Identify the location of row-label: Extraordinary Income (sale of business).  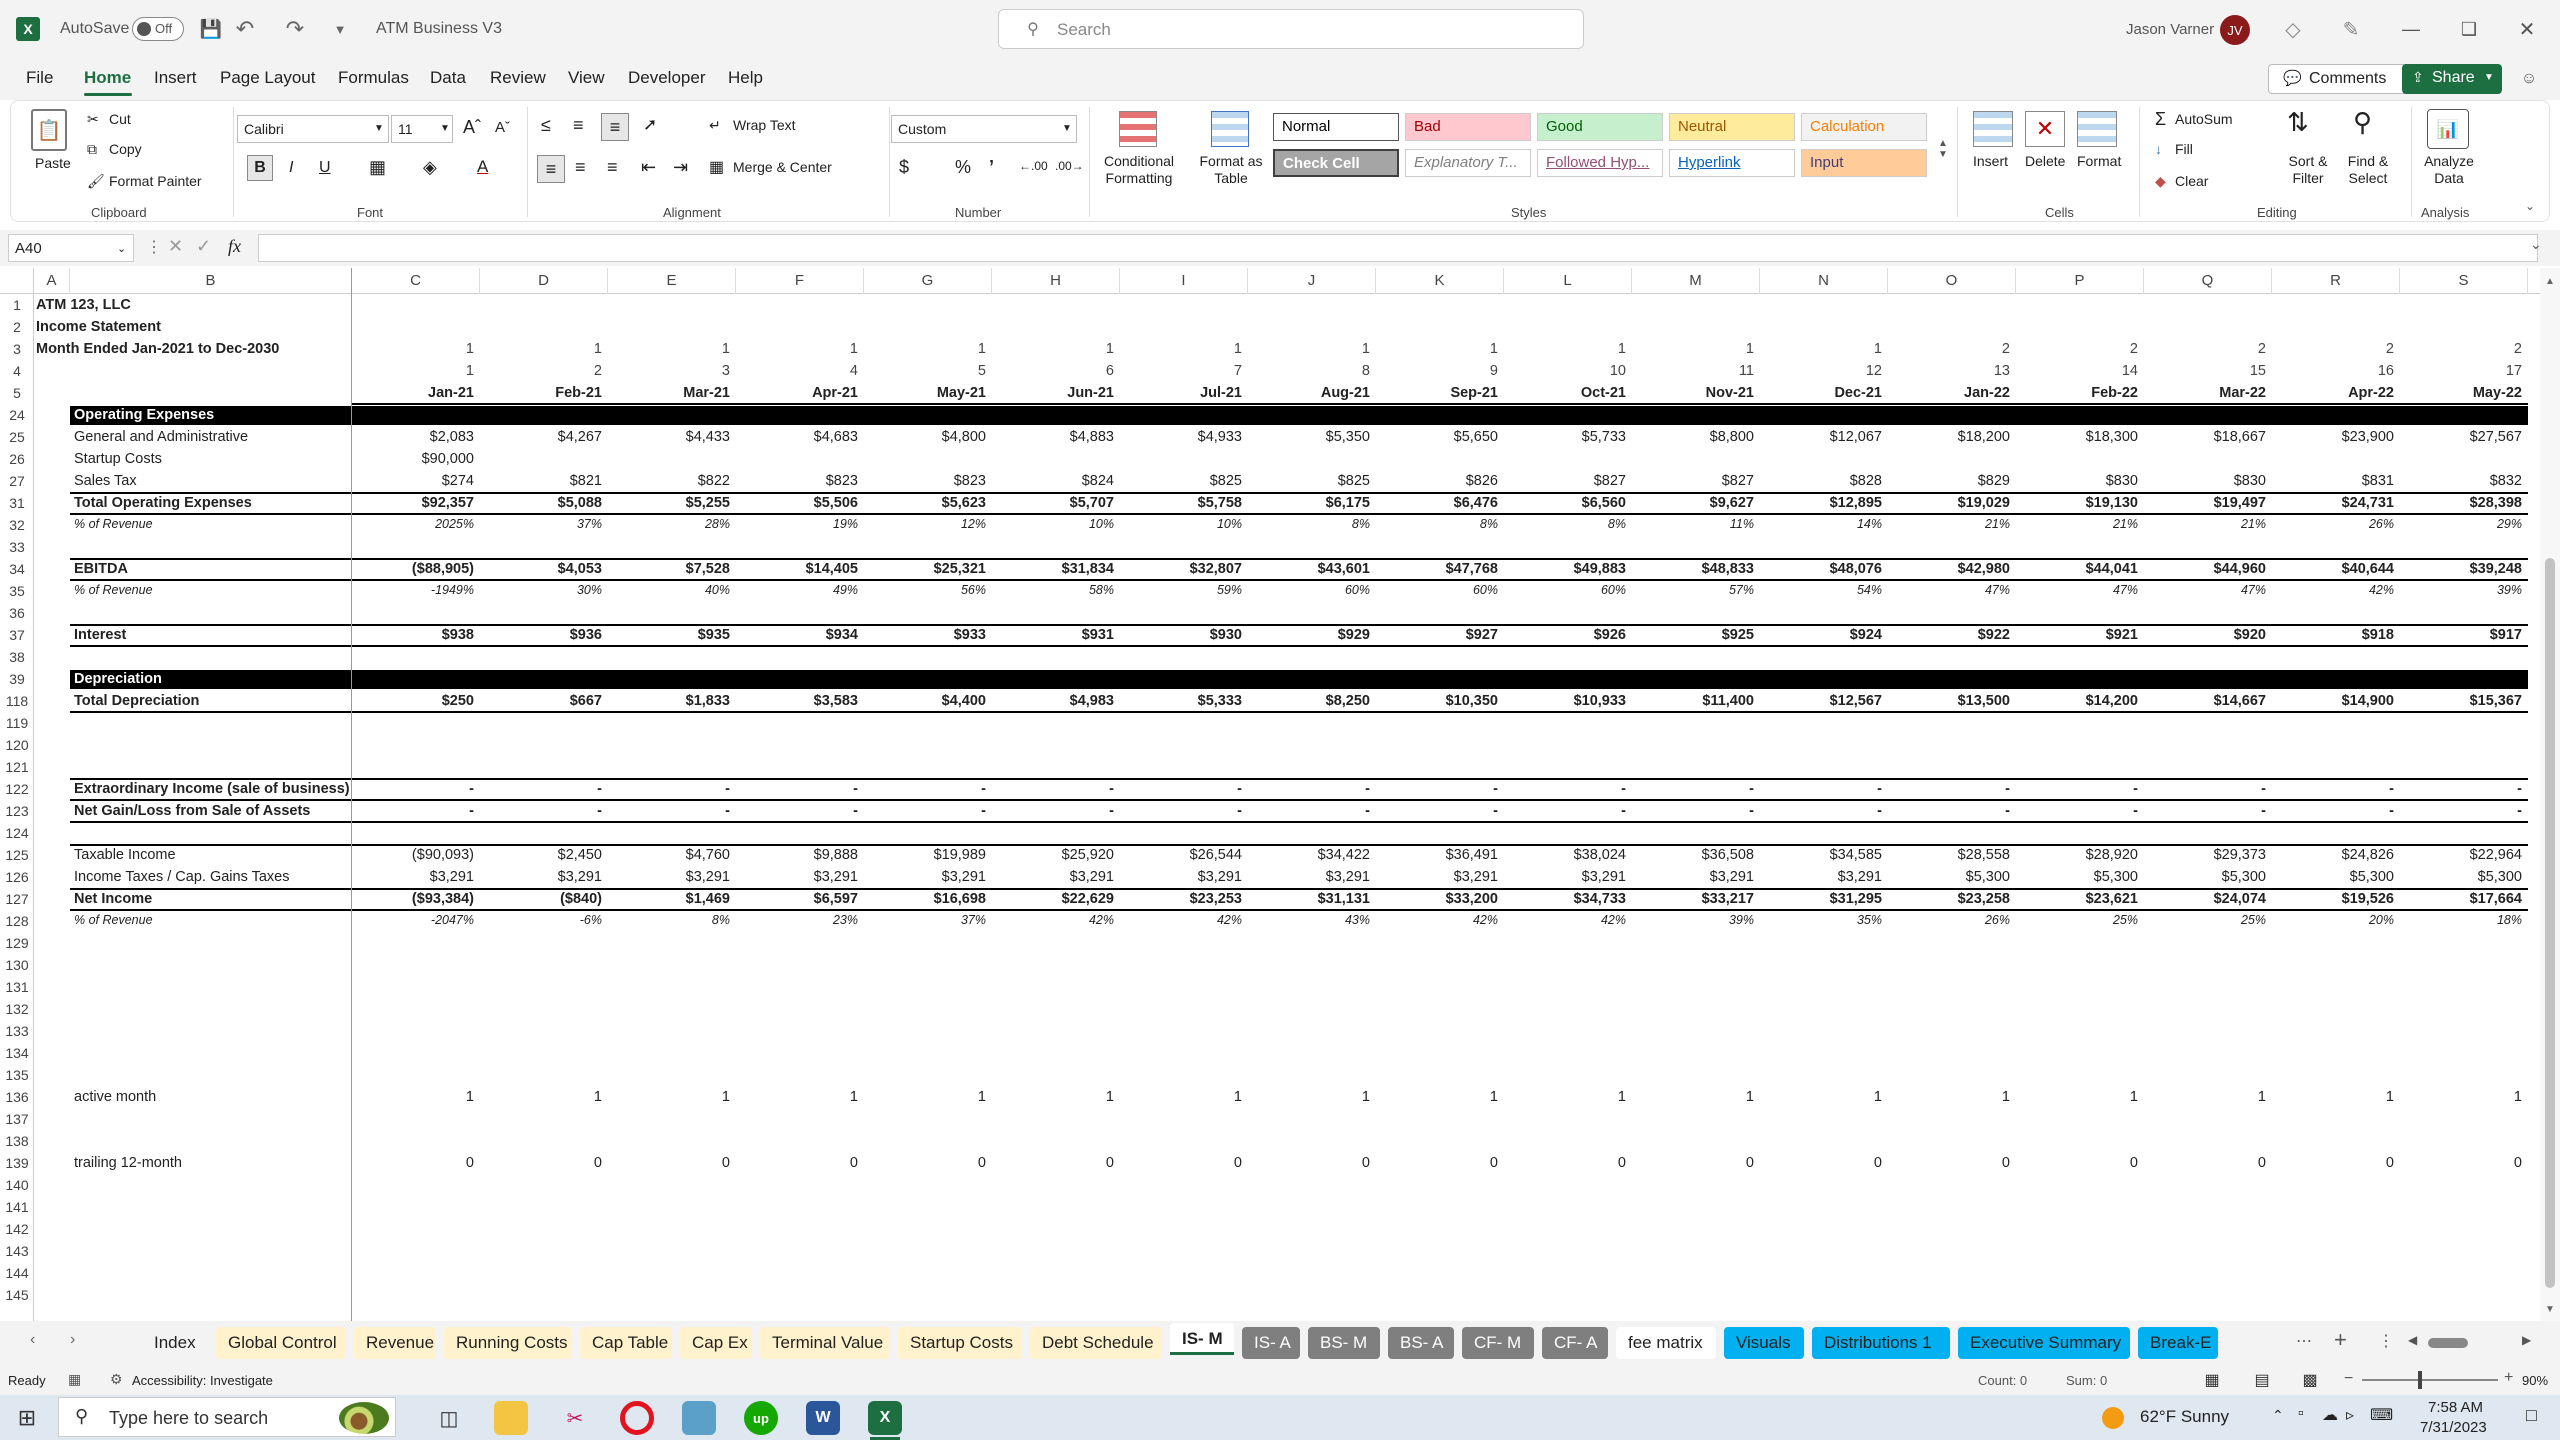
(212, 789).